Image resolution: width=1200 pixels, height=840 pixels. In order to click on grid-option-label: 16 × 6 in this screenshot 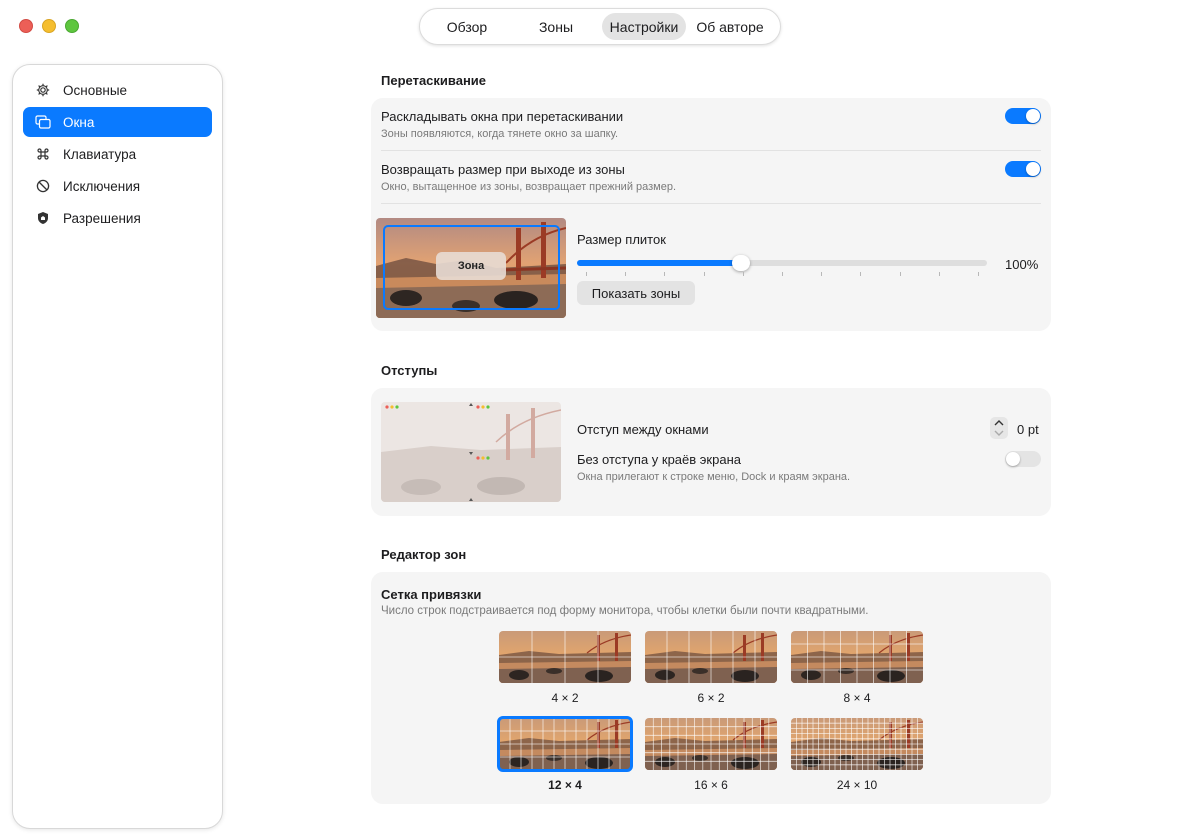, I will do `click(711, 785)`.